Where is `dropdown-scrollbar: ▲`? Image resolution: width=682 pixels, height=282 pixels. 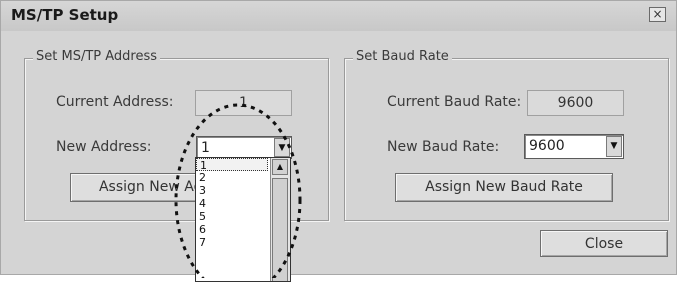 dropdown-scrollbar: ▲ is located at coordinates (280, 219).